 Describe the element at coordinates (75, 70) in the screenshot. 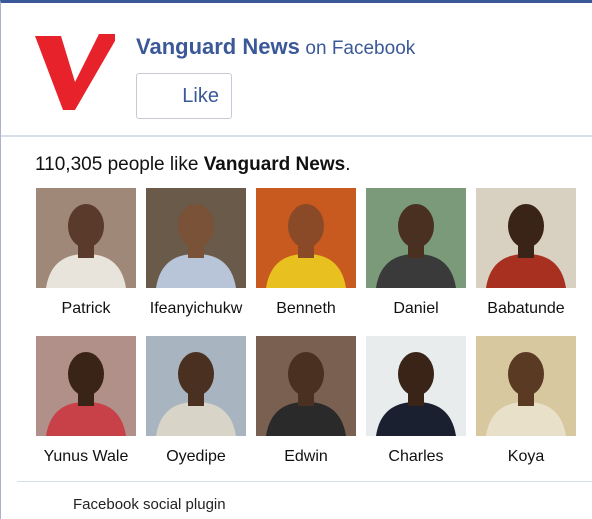

I see `vanguard-logo` at that location.